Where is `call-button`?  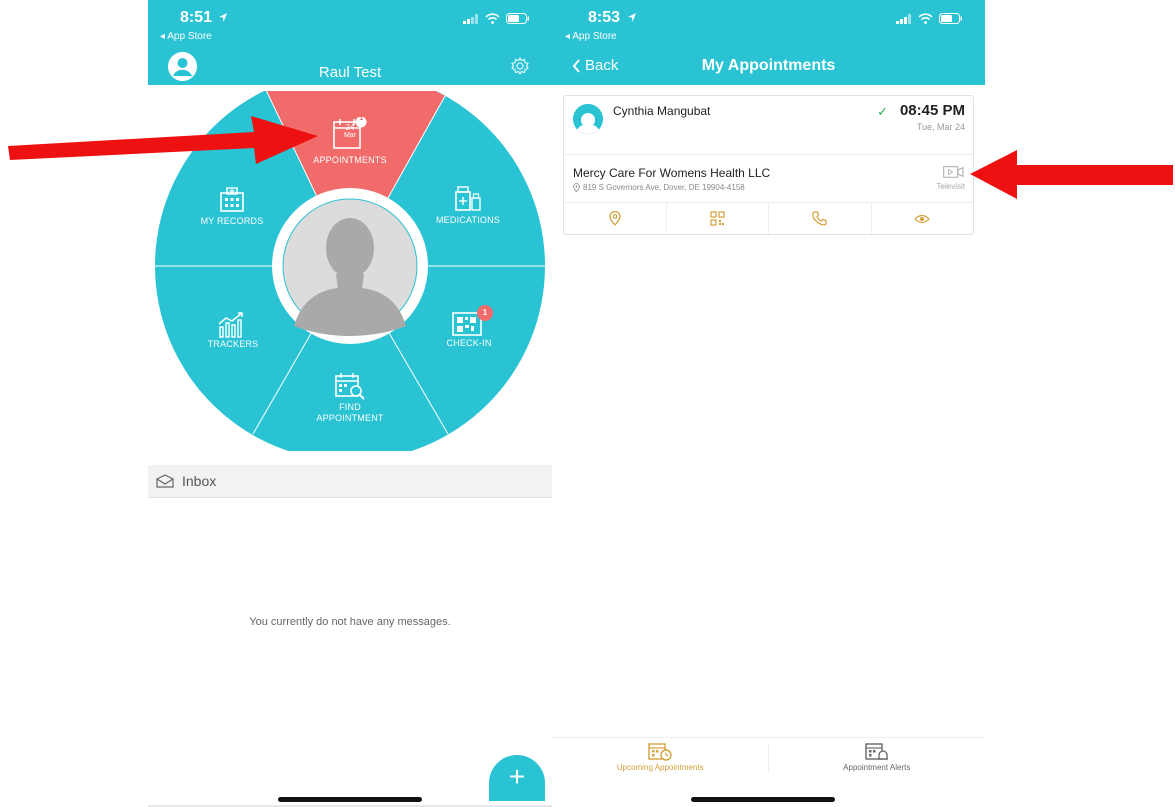 call-button is located at coordinates (820, 218).